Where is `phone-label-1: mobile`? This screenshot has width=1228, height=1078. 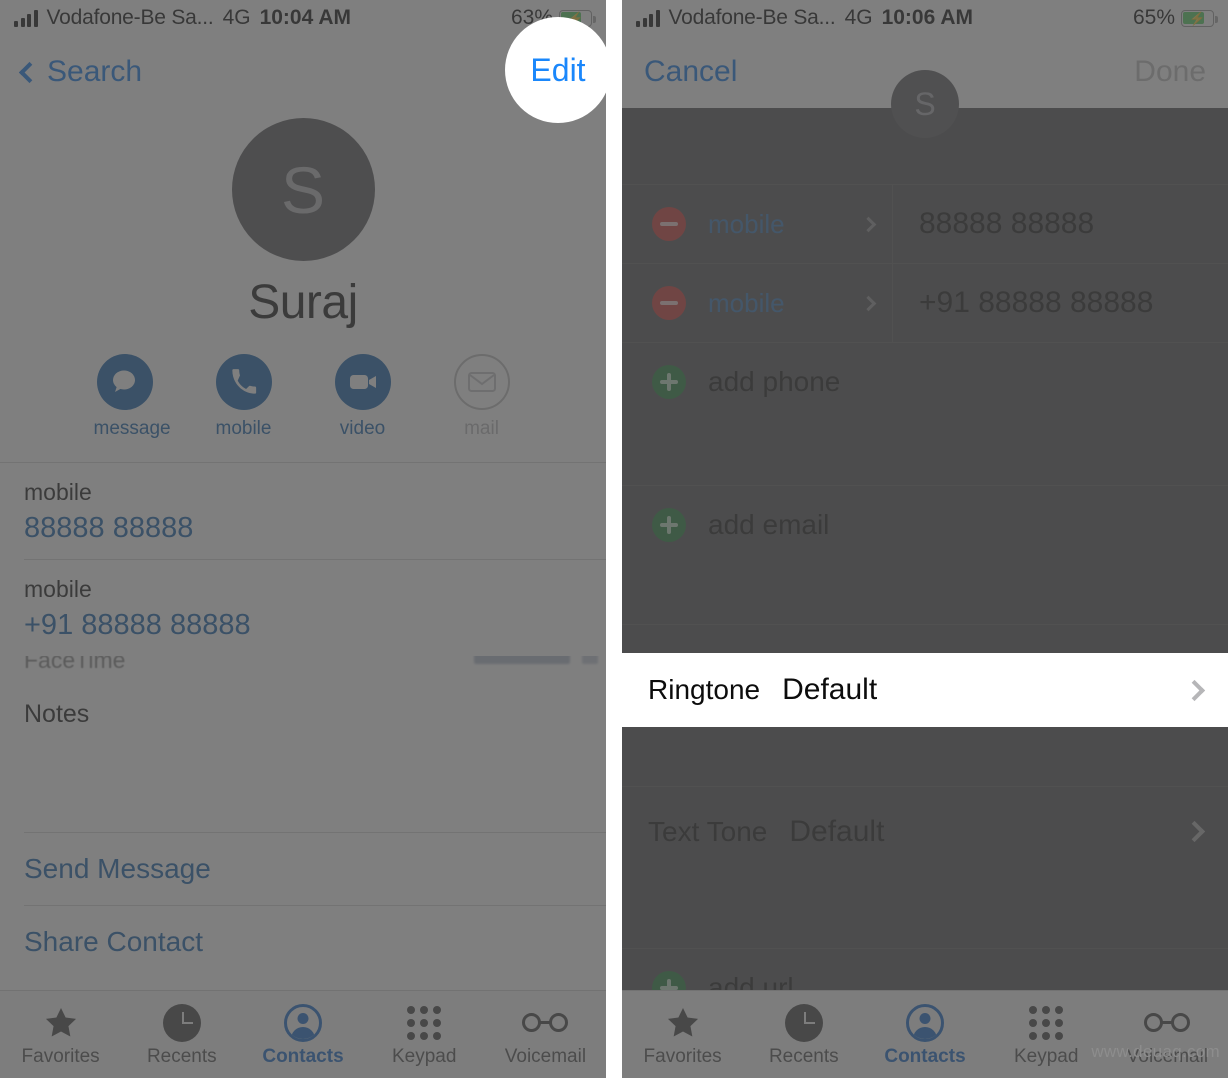 phone-label-1: mobile is located at coordinates (746, 223).